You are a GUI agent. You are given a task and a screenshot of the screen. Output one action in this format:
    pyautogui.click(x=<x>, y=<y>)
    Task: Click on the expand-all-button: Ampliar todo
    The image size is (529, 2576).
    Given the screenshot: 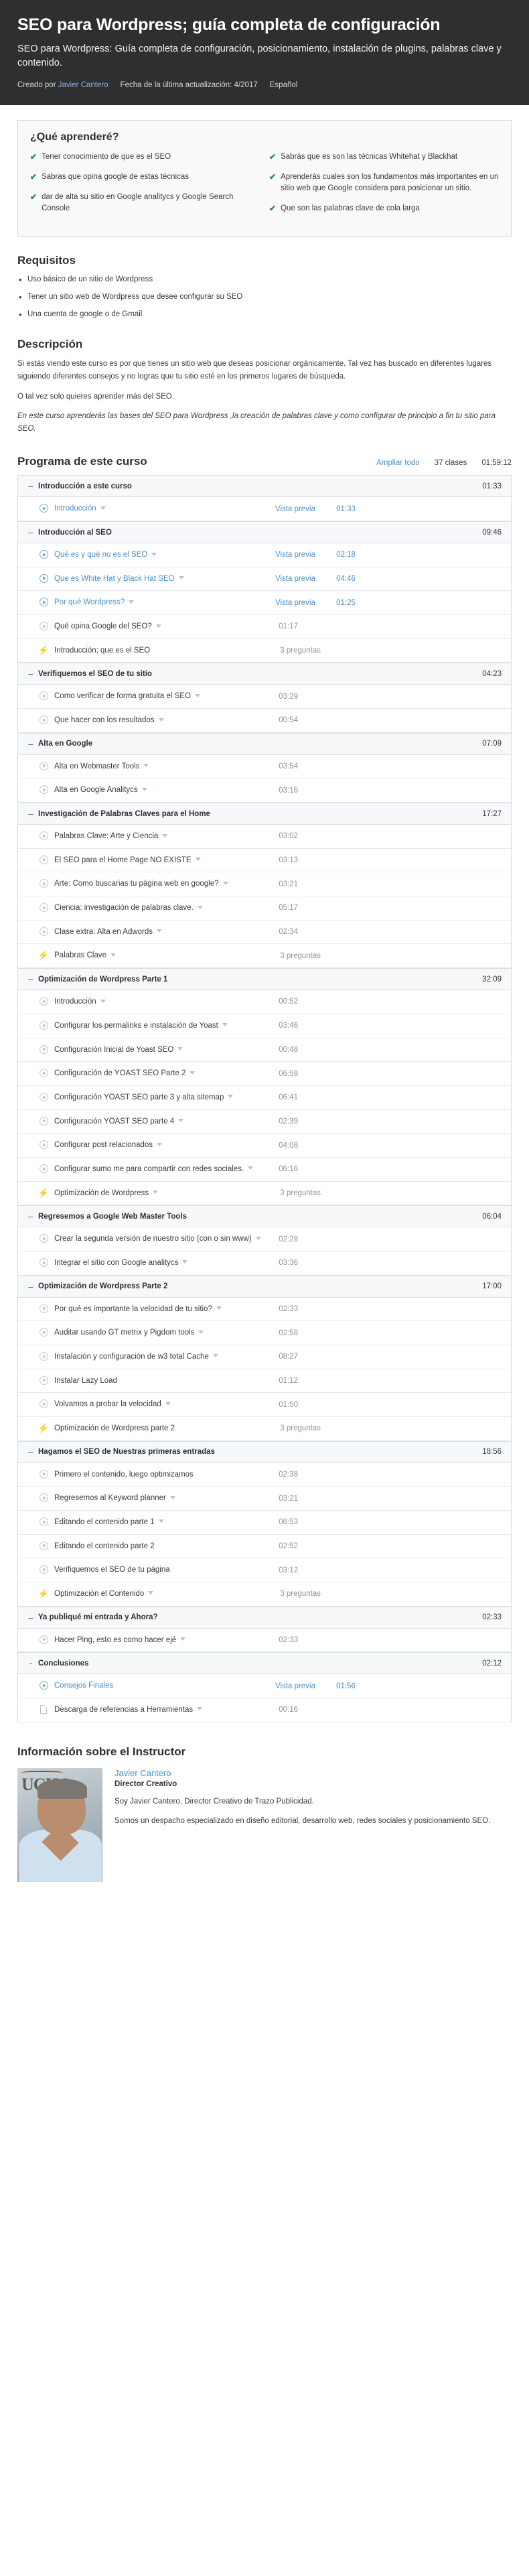 What is the action you would take?
    pyautogui.click(x=398, y=463)
    